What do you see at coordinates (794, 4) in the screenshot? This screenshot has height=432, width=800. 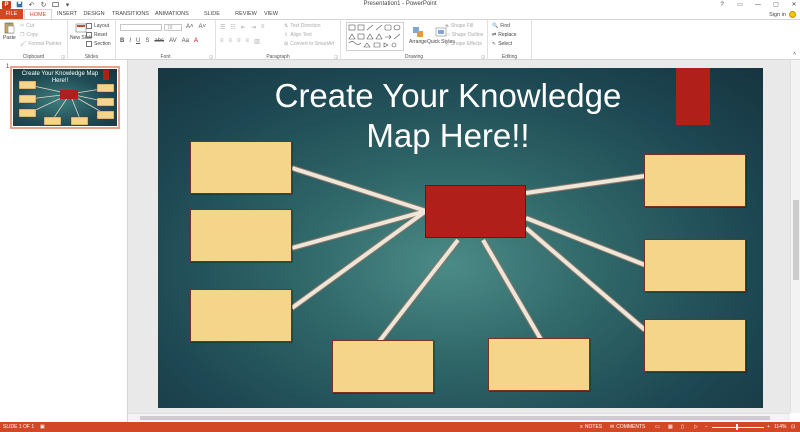 I see `close-button: ✕` at bounding box center [794, 4].